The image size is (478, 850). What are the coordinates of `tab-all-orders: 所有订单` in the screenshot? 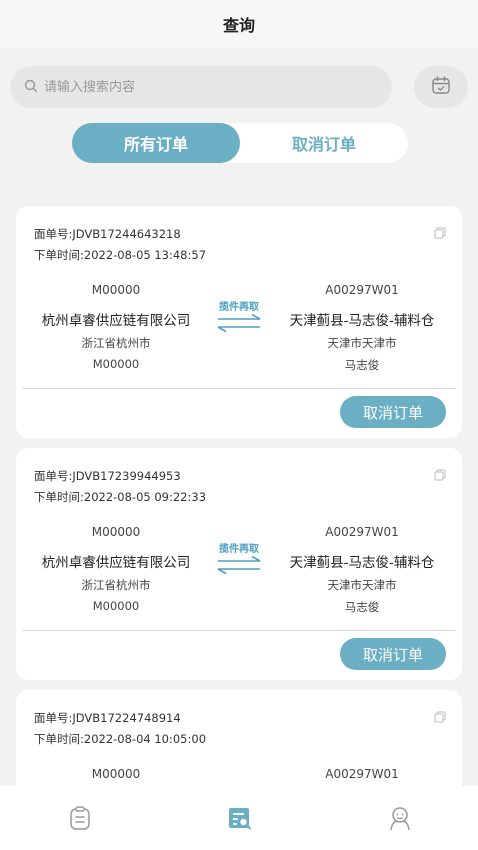 It's located at (156, 143).